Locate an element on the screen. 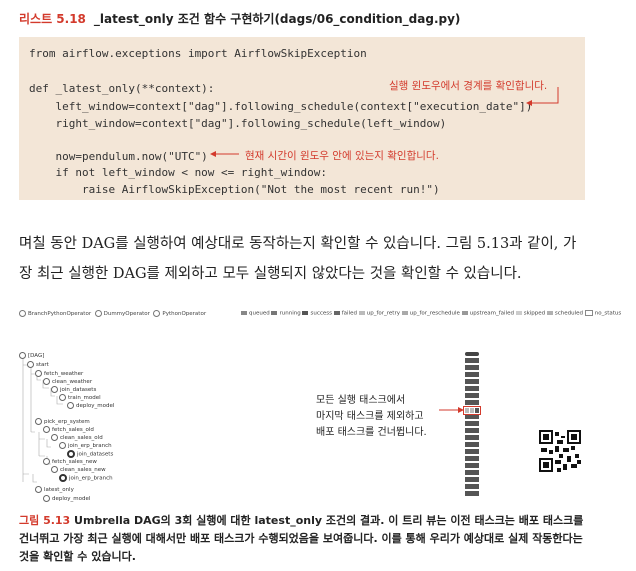 This screenshot has width=636, height=571. qr-code-icon is located at coordinates (560, 451).